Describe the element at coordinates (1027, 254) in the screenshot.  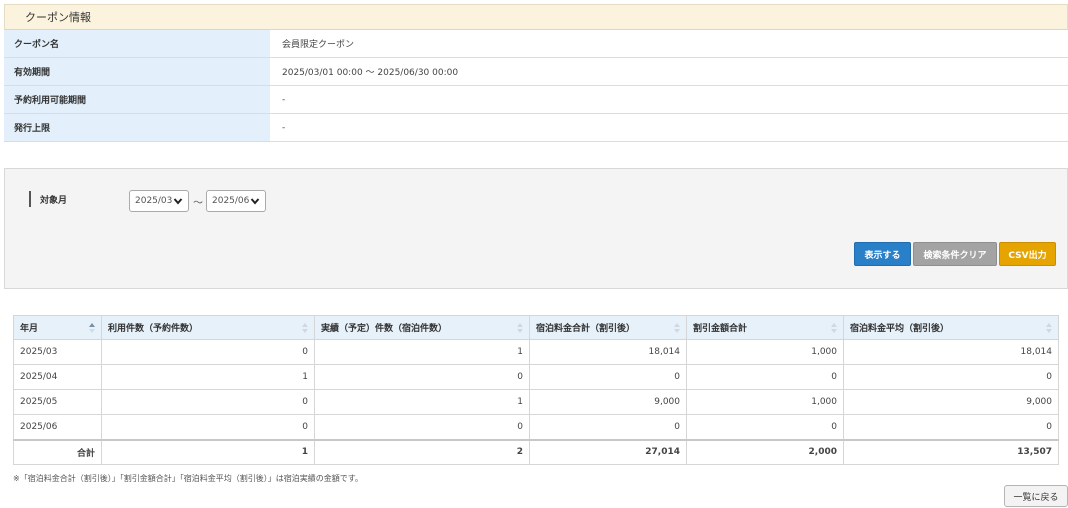
I see `csv-export-button: CSV出力` at that location.